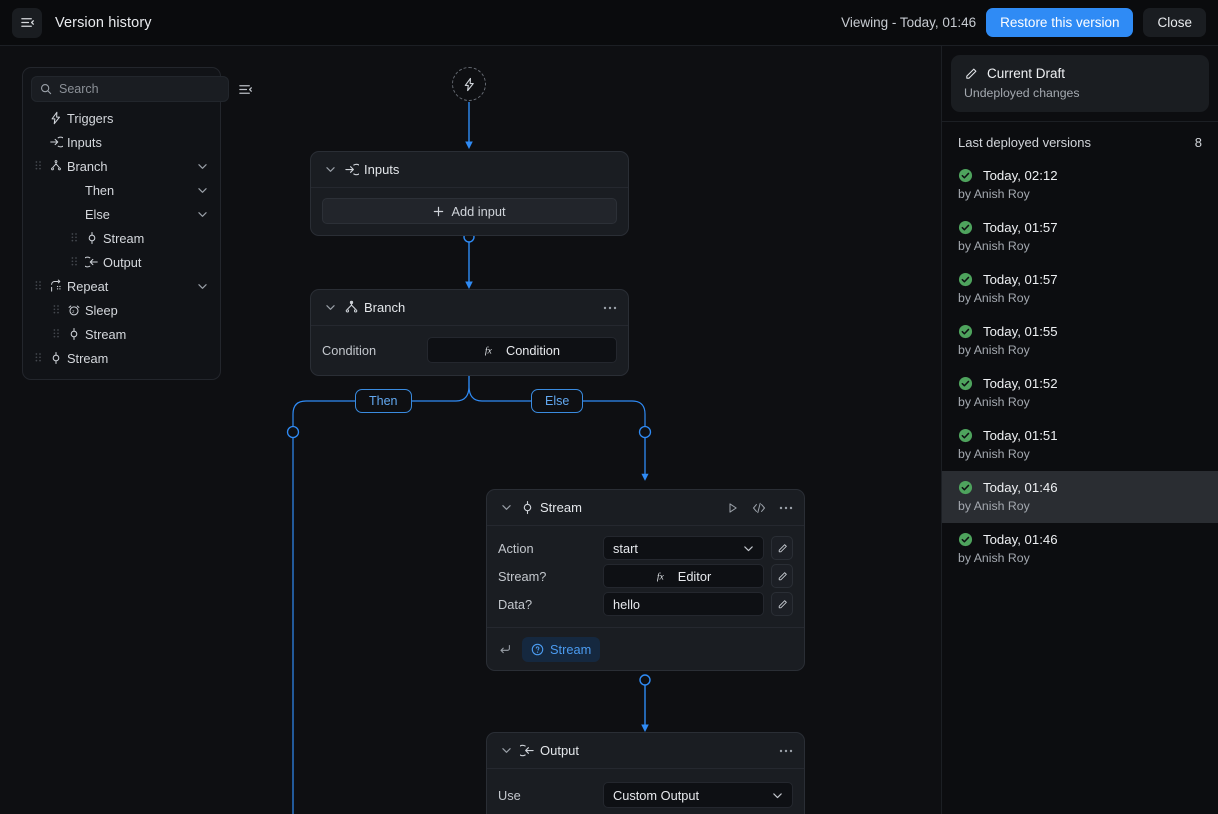 This screenshot has height=814, width=1218. Describe the element at coordinates (121, 238) in the screenshot. I see `tree-item-stream-5: Stream` at that location.